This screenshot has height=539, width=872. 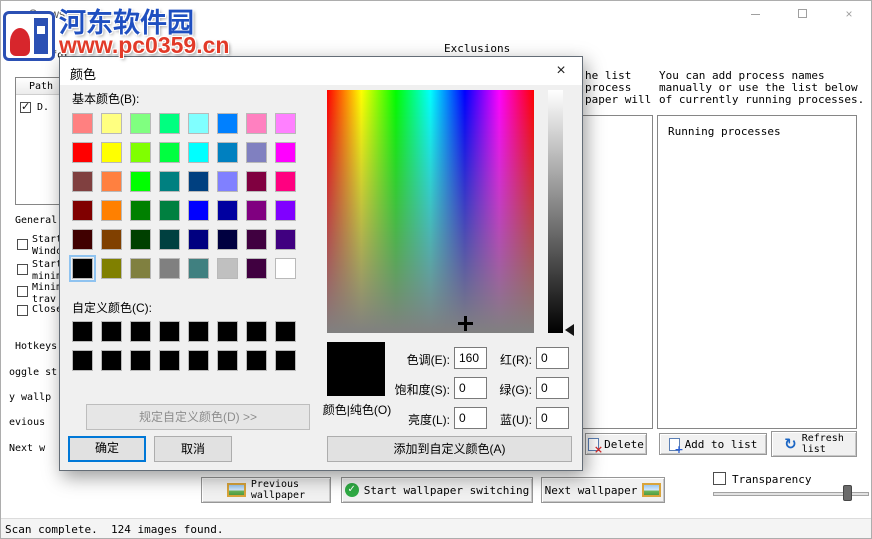 I want to click on blue-input, so click(x=552, y=418).